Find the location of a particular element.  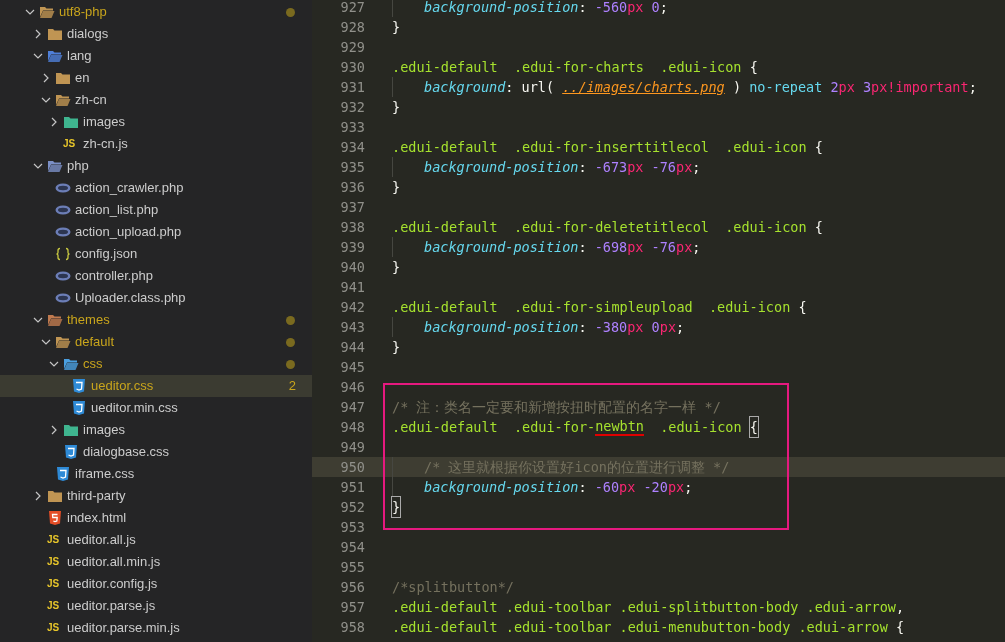

tree-item: JS ueditor.parse.js is located at coordinates (156, 606).